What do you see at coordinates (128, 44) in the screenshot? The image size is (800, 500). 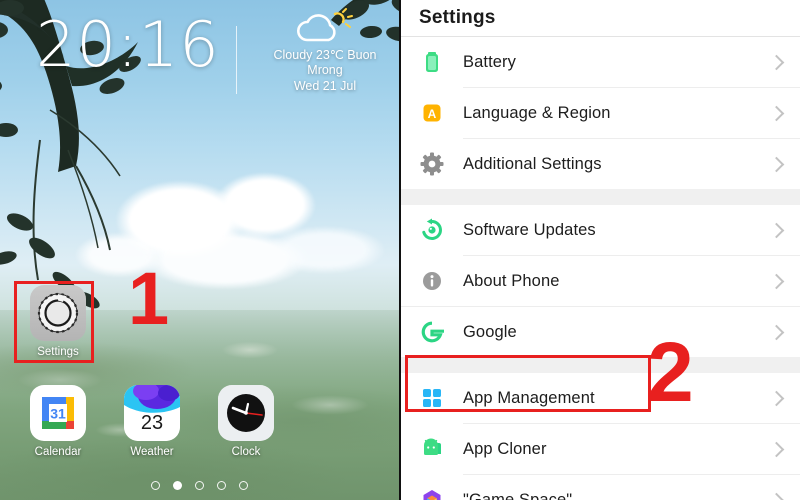 I see `clock-time: 20:16` at bounding box center [128, 44].